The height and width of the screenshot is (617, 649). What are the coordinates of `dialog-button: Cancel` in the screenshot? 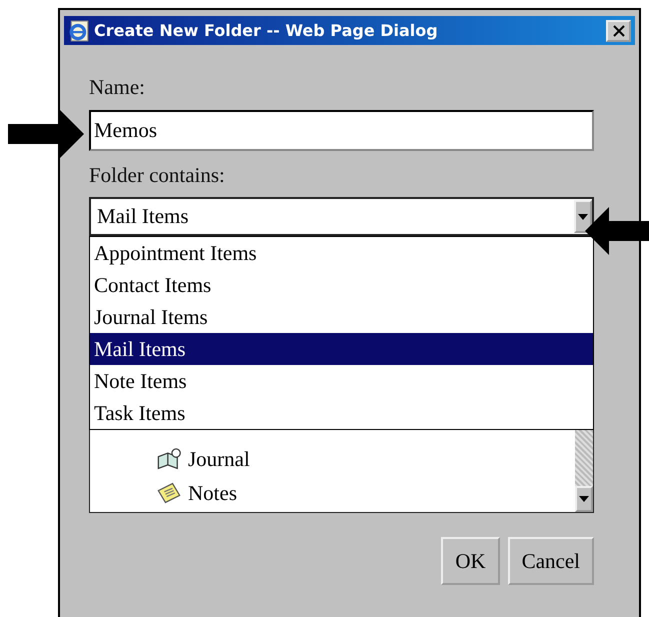 It's located at (551, 561).